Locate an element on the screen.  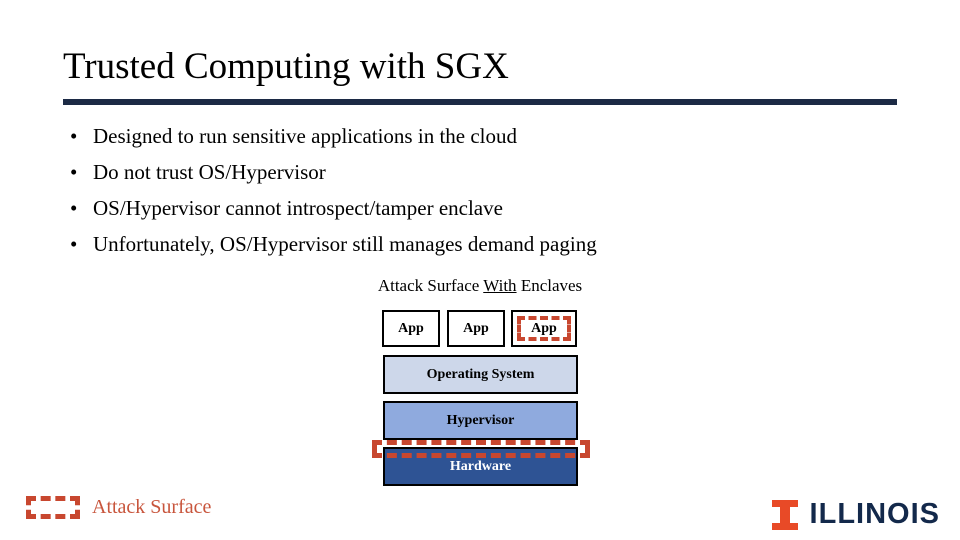
stack-box-label: Operating System is located at coordinates (480, 374).